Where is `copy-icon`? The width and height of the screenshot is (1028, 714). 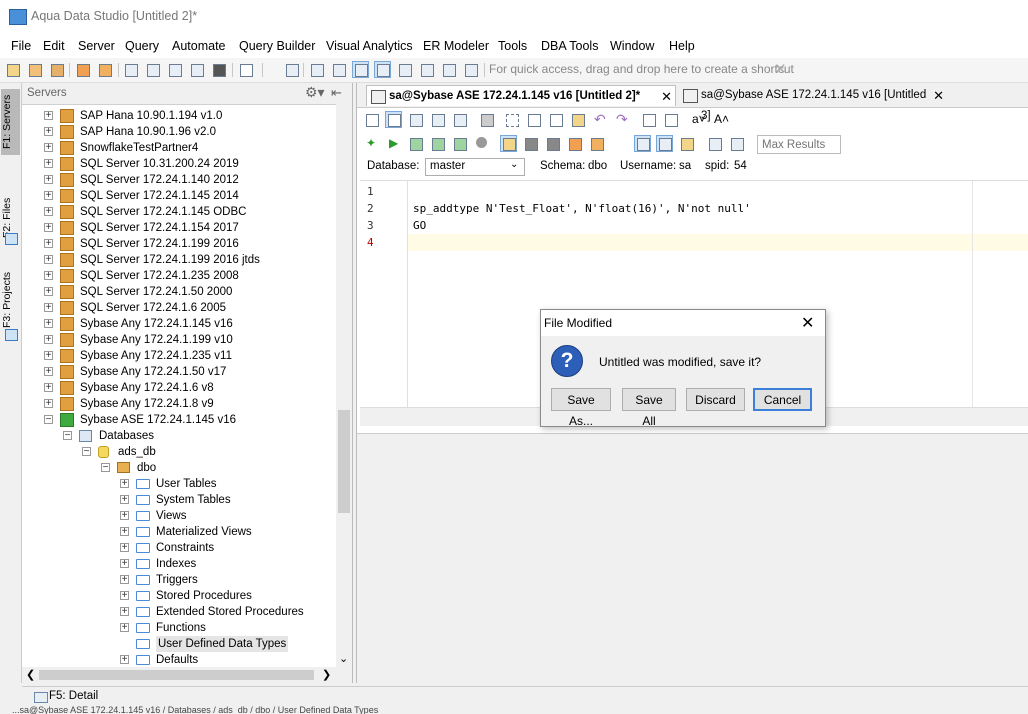 copy-icon is located at coordinates (555, 119).